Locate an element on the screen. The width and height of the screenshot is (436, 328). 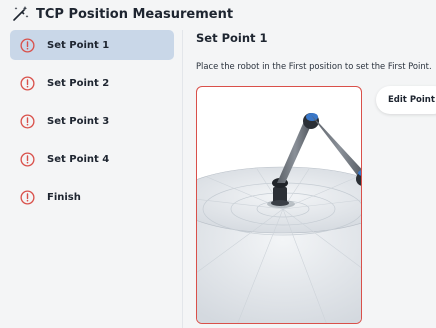
step-set-point-4: Set Point 4 is located at coordinates (92, 159).